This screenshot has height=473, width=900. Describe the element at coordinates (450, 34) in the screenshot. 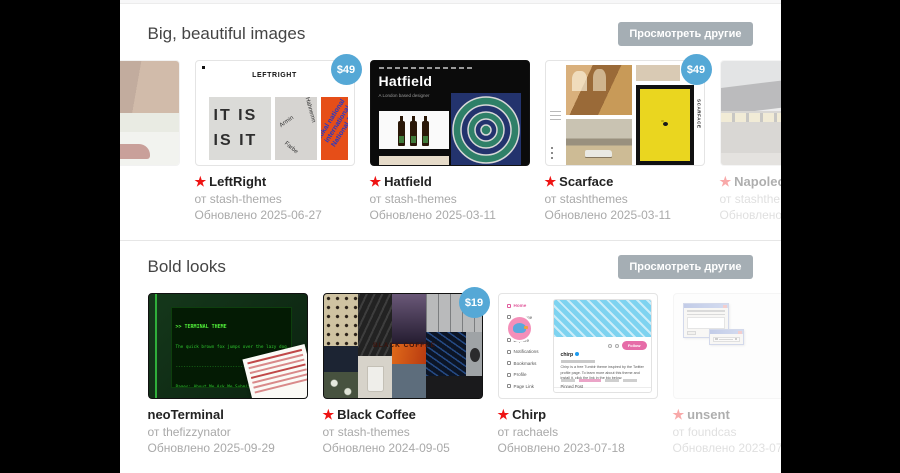

I see `section-header-big-beautiful-images: Big, beautiful images Просмотреть другие` at that location.